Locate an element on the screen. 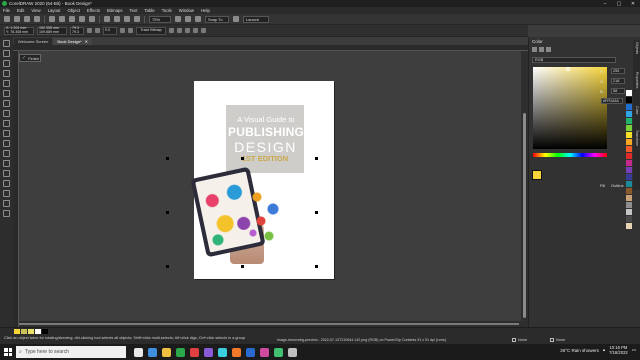  dock-tab-objects: Objects is located at coordinates (637, 48).